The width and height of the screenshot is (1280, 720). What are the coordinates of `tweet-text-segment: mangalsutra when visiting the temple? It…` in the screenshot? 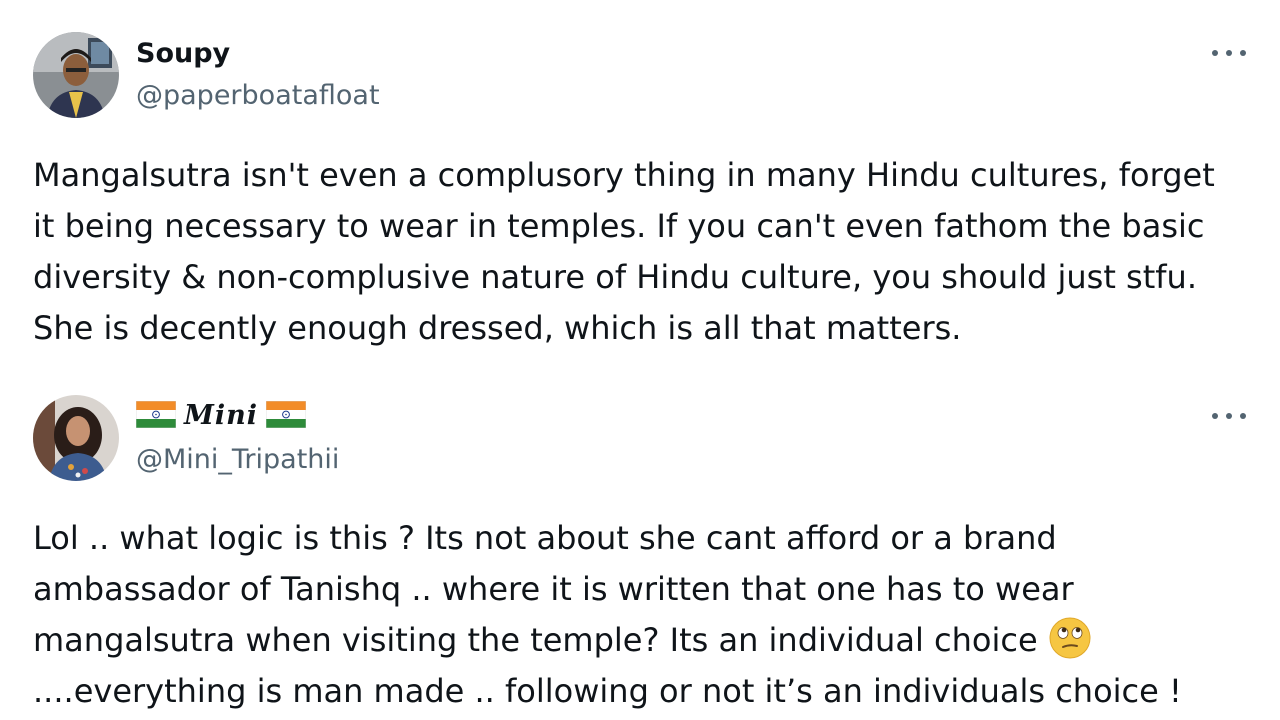 It's located at (535, 640).